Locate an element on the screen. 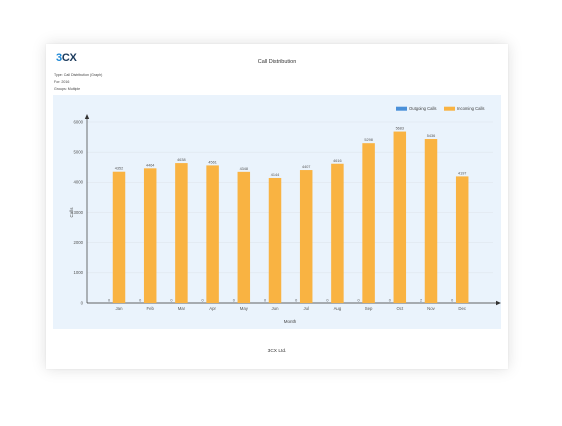  x-axis-arrow is located at coordinates (498, 303).